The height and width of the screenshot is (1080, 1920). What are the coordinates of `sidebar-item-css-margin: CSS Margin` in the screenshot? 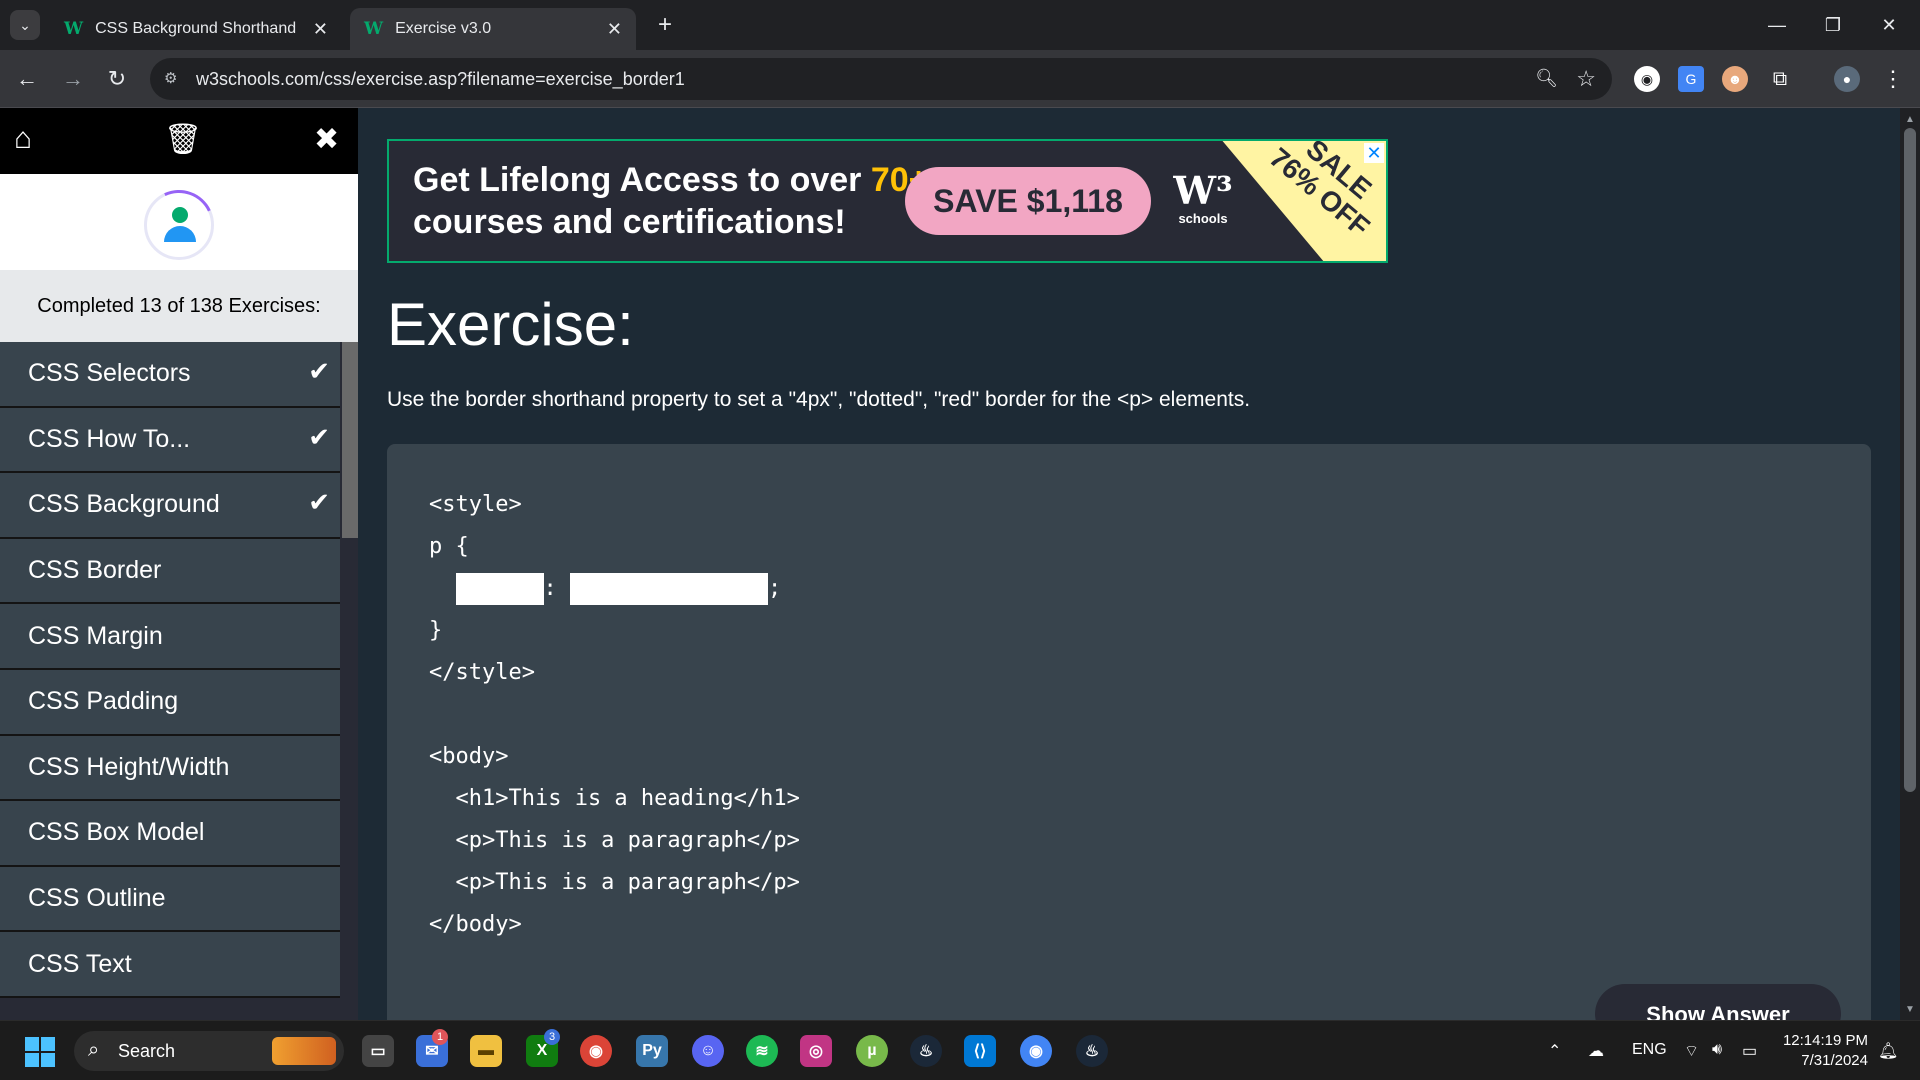 It's located at (170, 637).